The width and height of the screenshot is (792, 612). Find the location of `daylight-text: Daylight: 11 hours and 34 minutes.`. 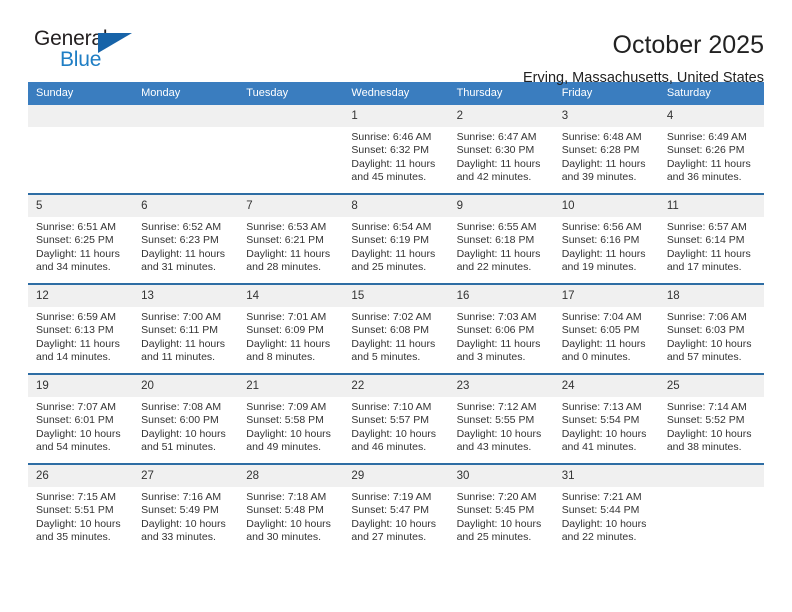

daylight-text: Daylight: 11 hours and 34 minutes. is located at coordinates (78, 260).